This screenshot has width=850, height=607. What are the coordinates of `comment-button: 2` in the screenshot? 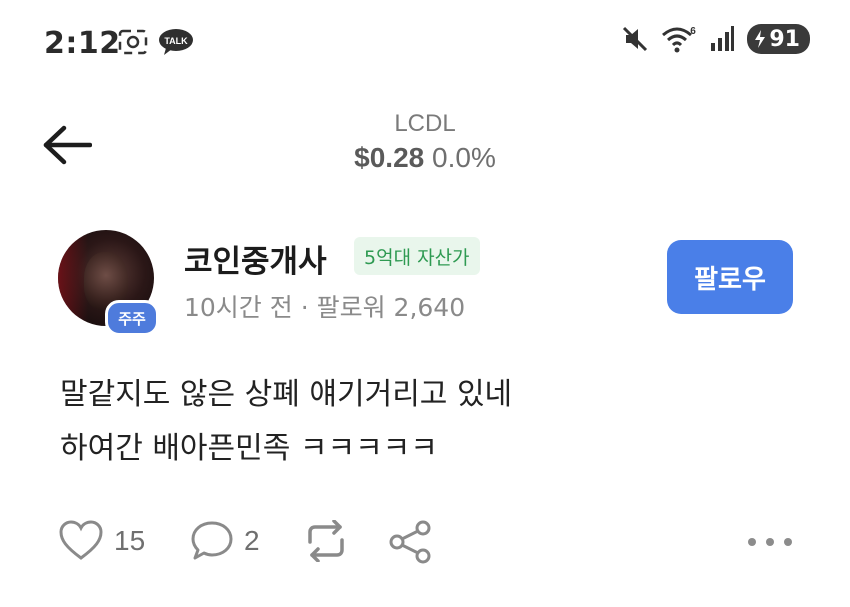 It's located at (225, 541).